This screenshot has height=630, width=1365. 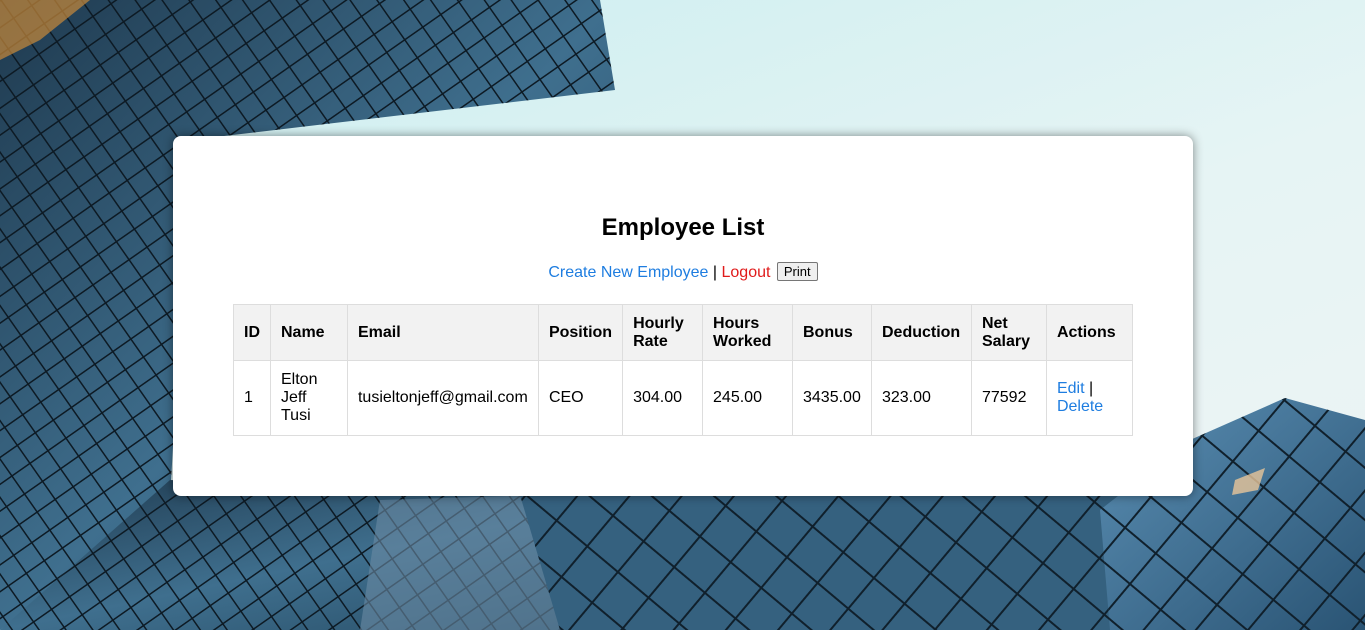 I want to click on delete-link: Delete, so click(x=1080, y=406).